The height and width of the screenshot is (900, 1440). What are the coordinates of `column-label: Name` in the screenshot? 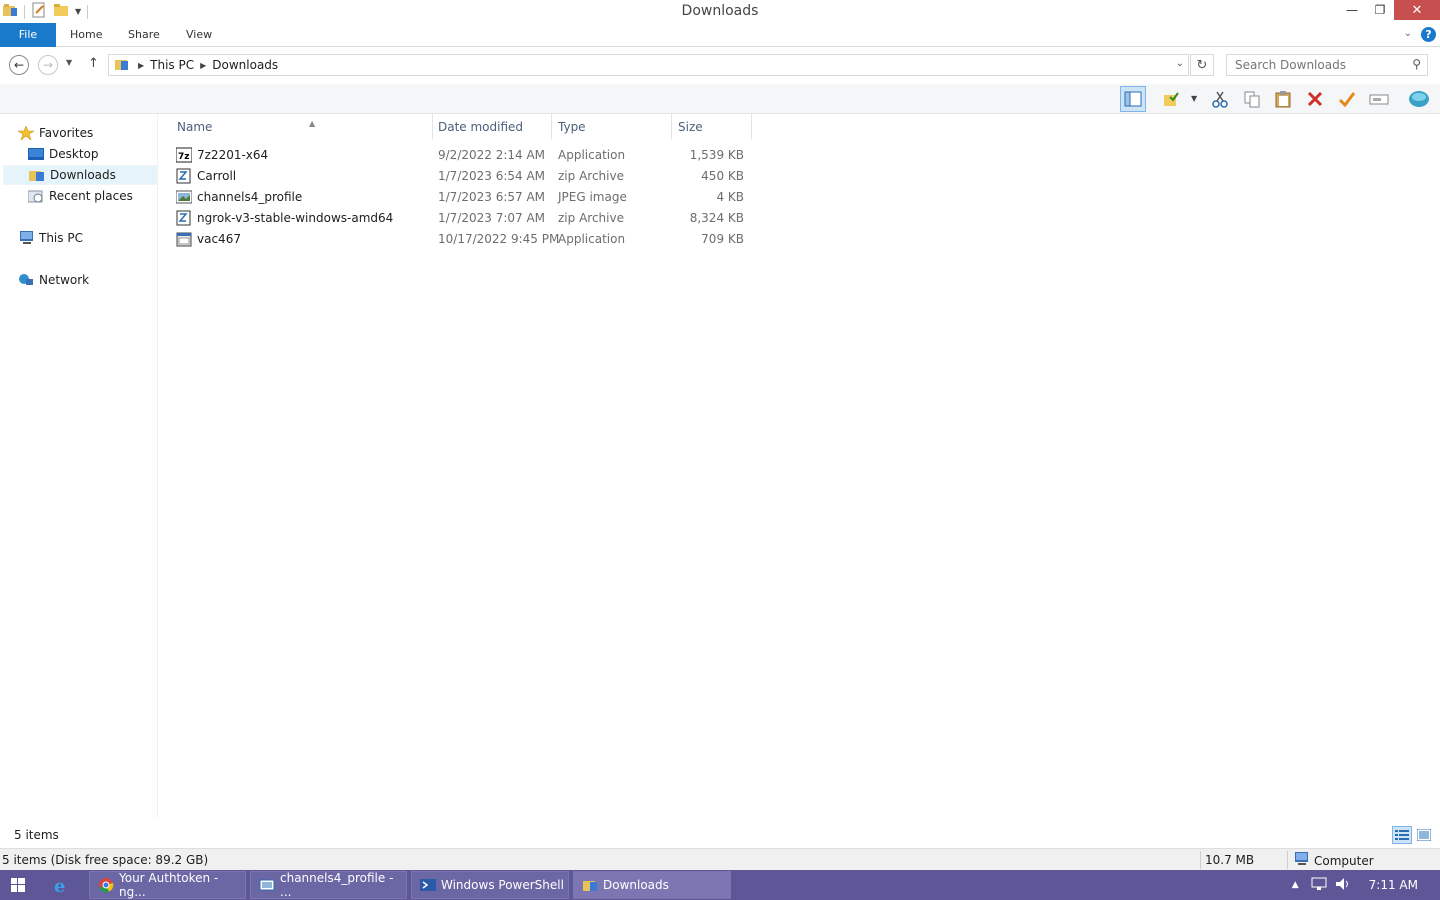 It's located at (195, 127).